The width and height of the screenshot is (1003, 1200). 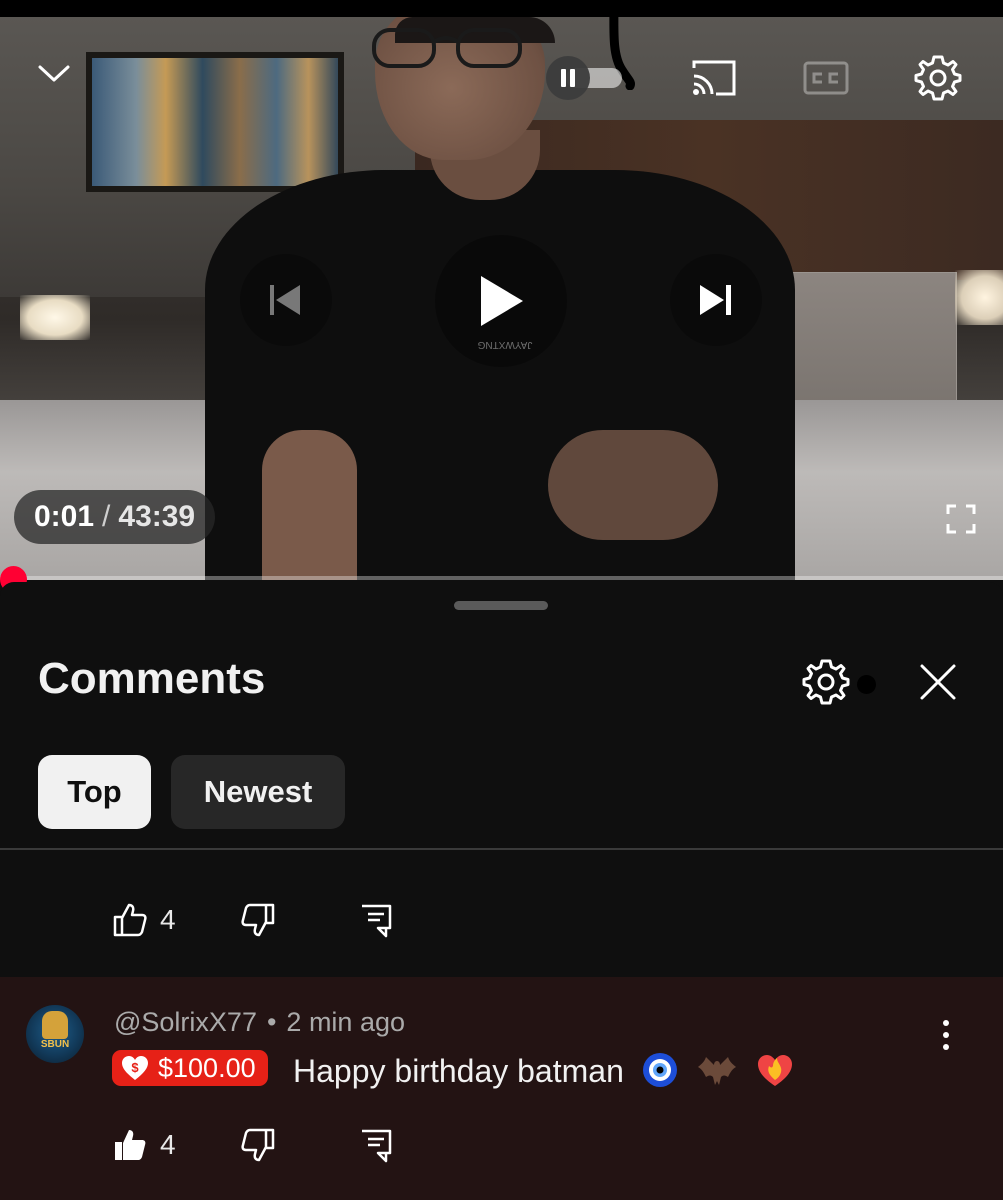 I want to click on video-frame-lamp-left, so click(x=55, y=317).